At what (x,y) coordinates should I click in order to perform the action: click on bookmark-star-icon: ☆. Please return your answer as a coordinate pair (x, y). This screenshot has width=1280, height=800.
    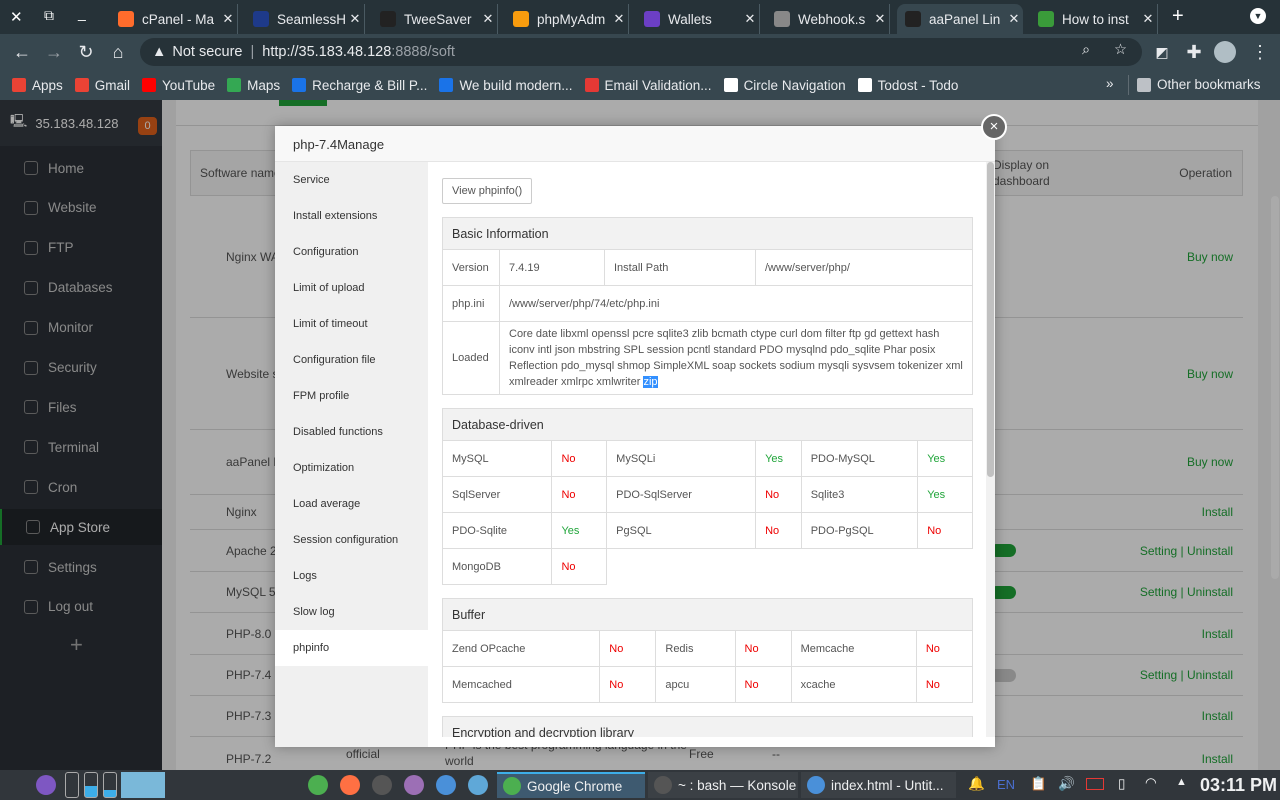
    Looking at the image, I should click on (1120, 50).